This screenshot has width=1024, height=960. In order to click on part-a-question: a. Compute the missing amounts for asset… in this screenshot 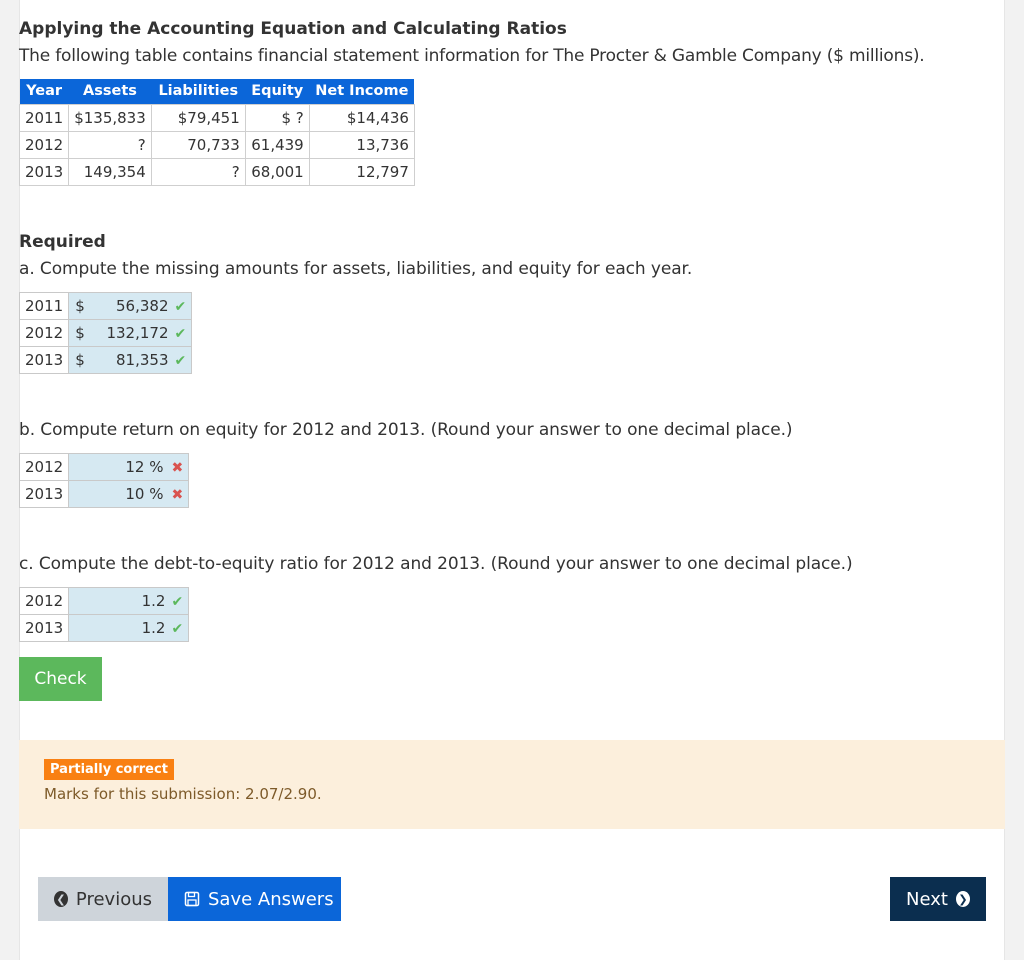, I will do `click(356, 269)`.